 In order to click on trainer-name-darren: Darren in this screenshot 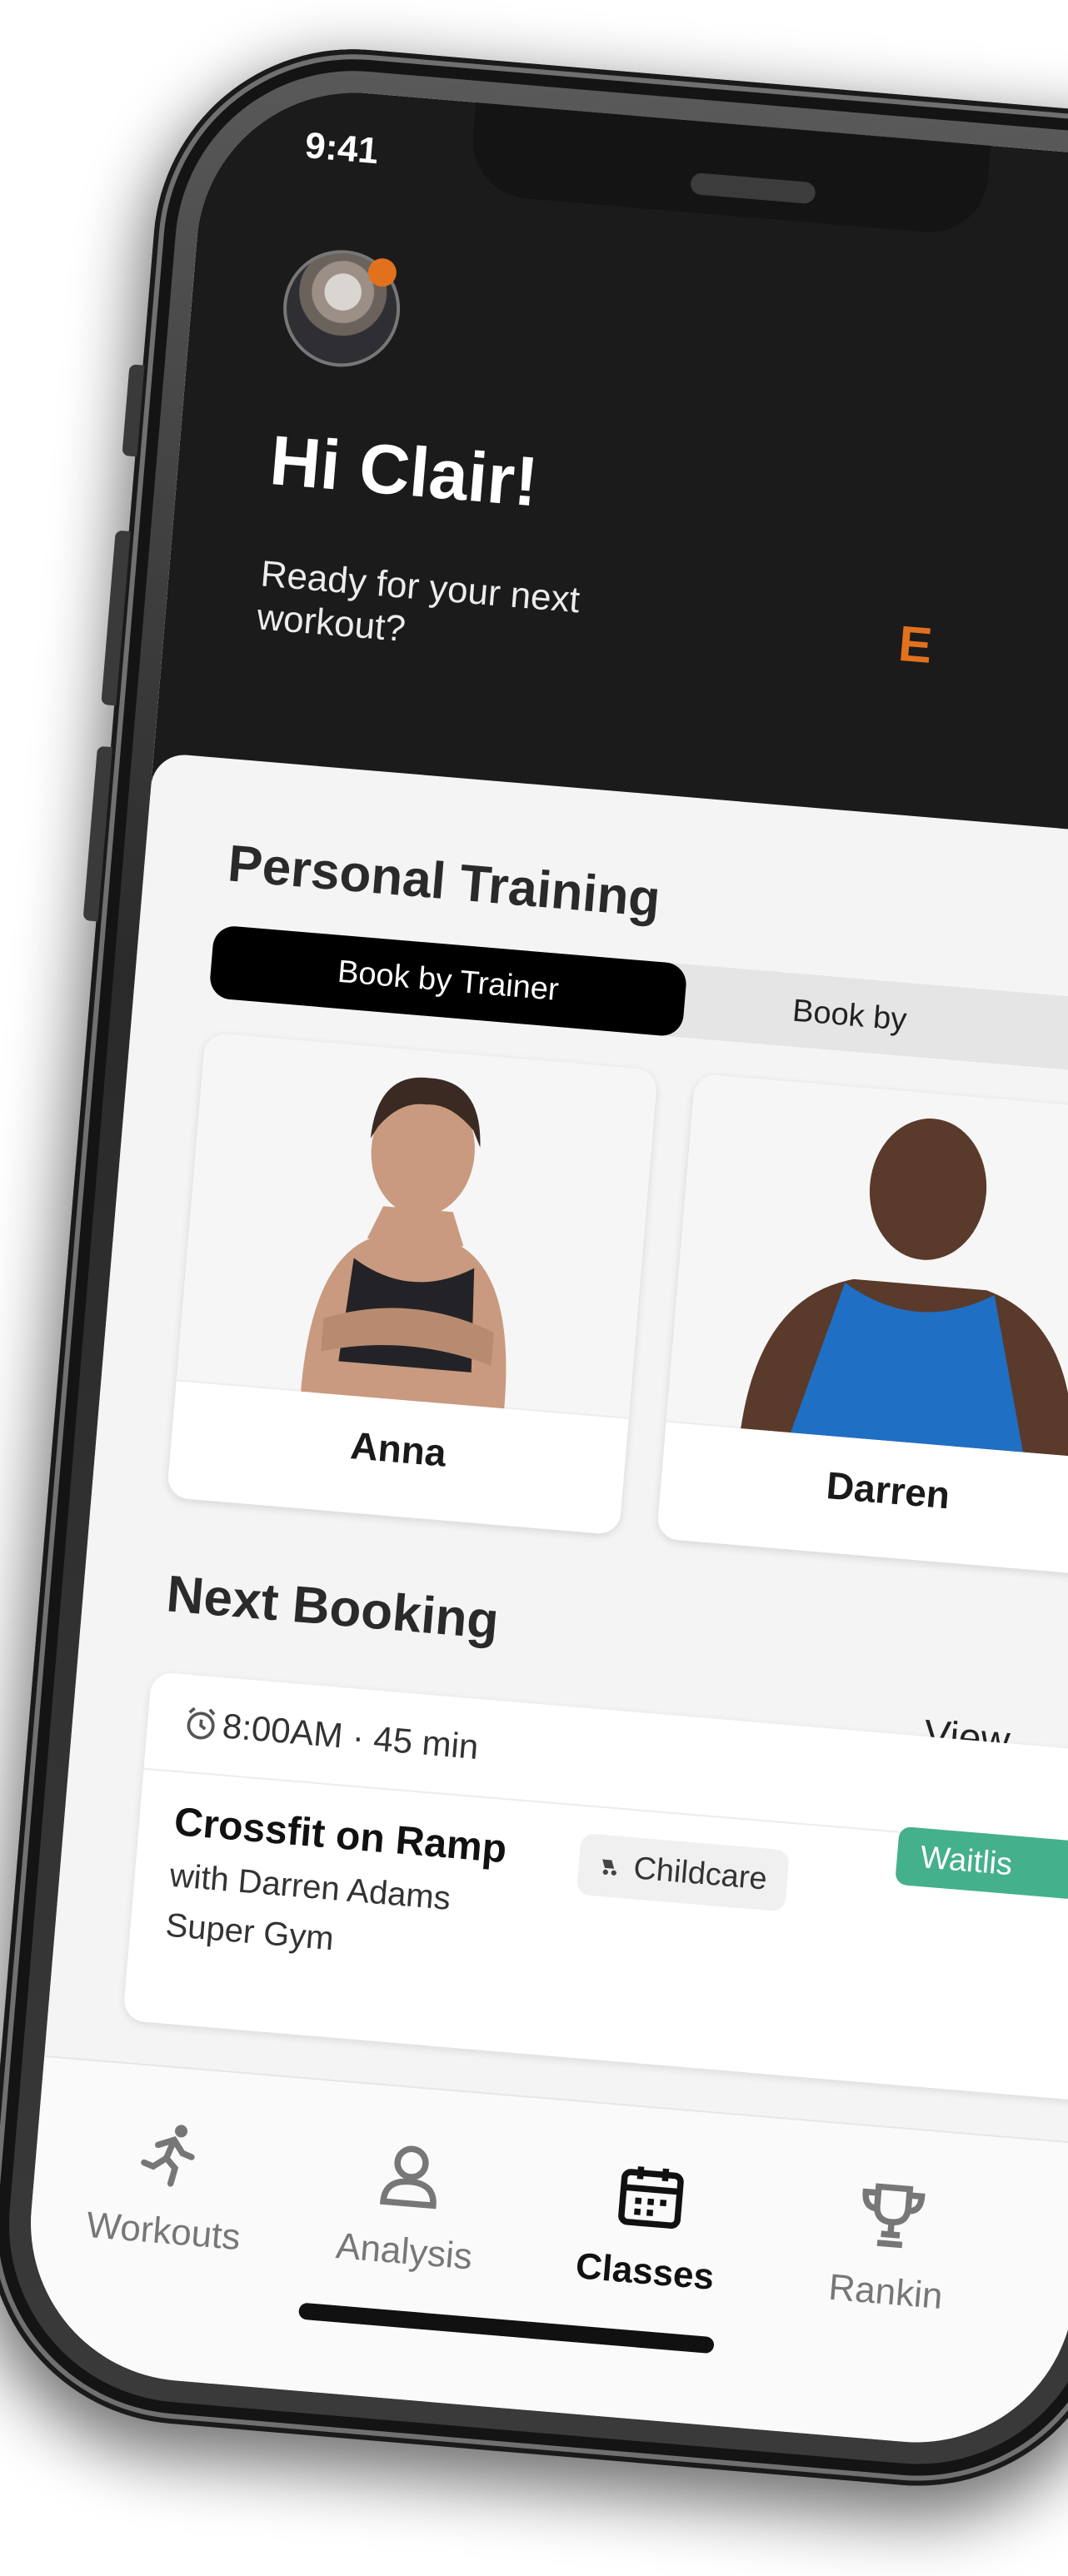, I will do `click(888, 1490)`.